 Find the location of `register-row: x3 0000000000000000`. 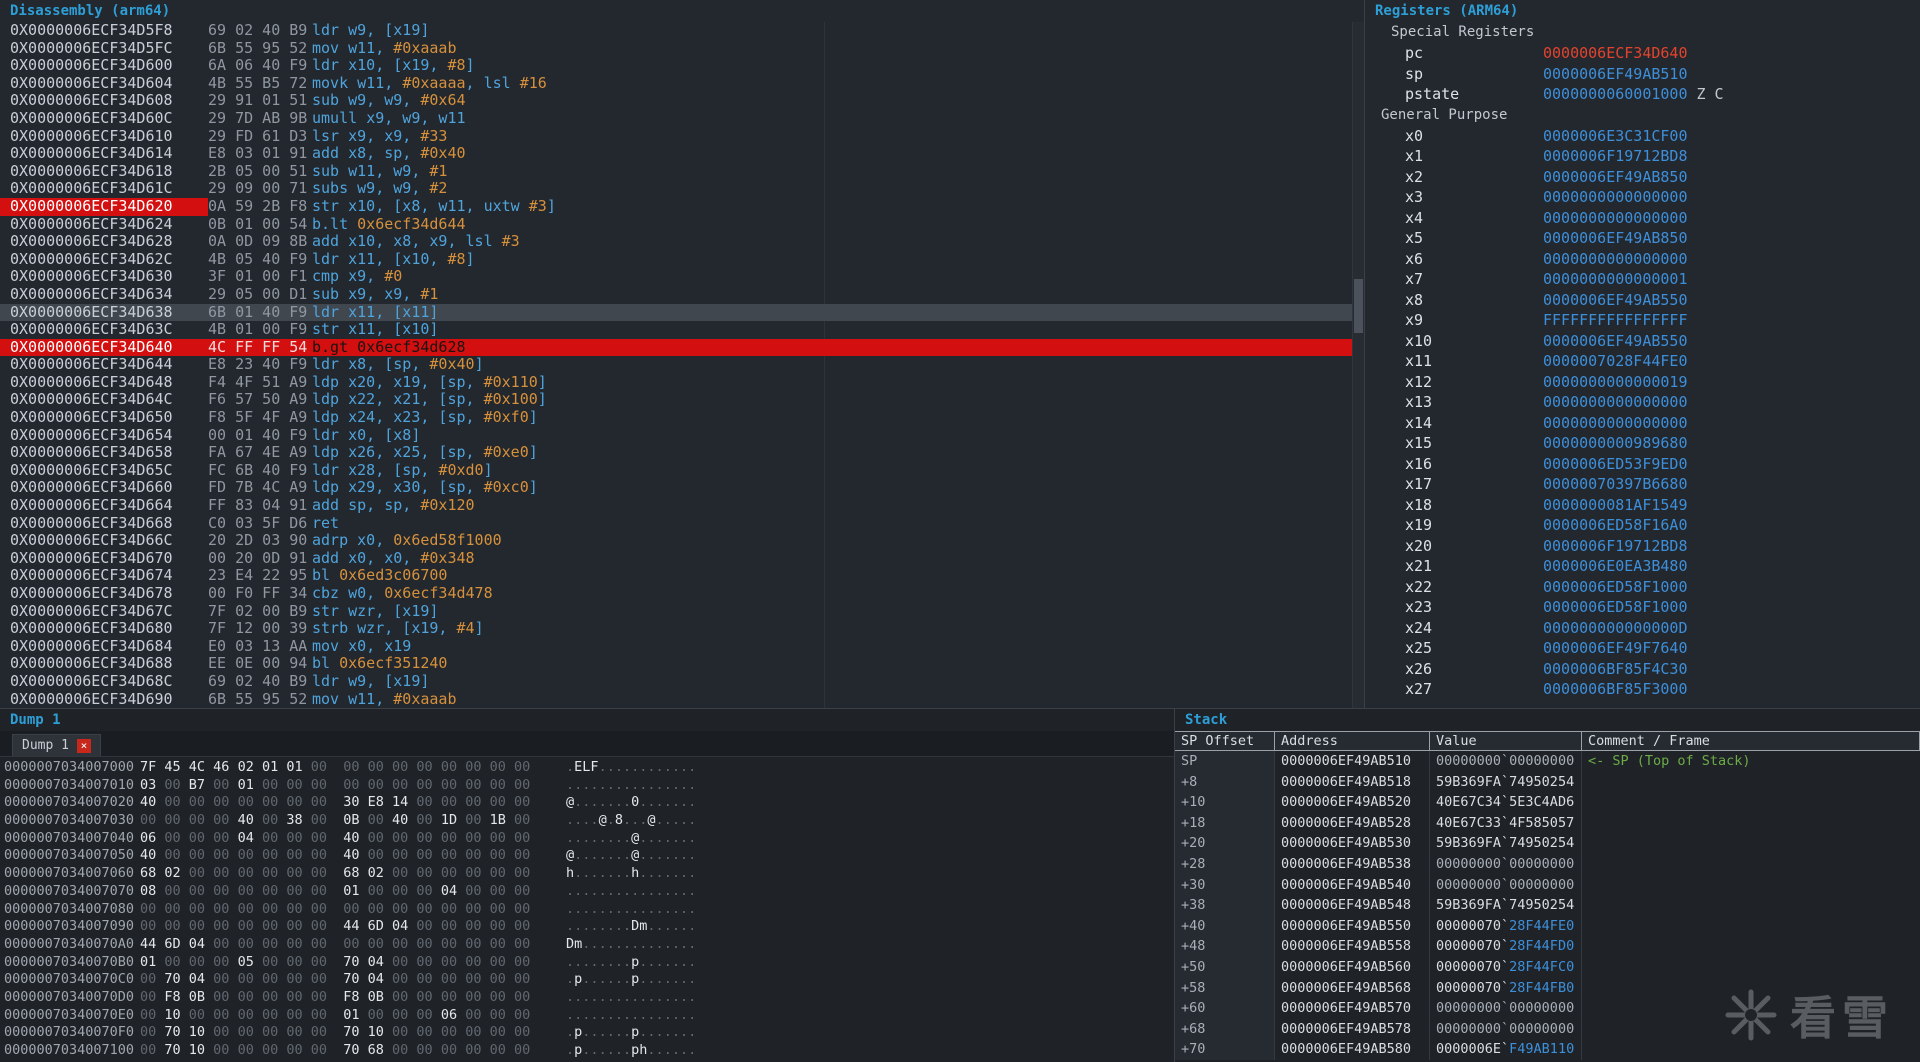

register-row: x3 0000000000000000 is located at coordinates (1642, 197).